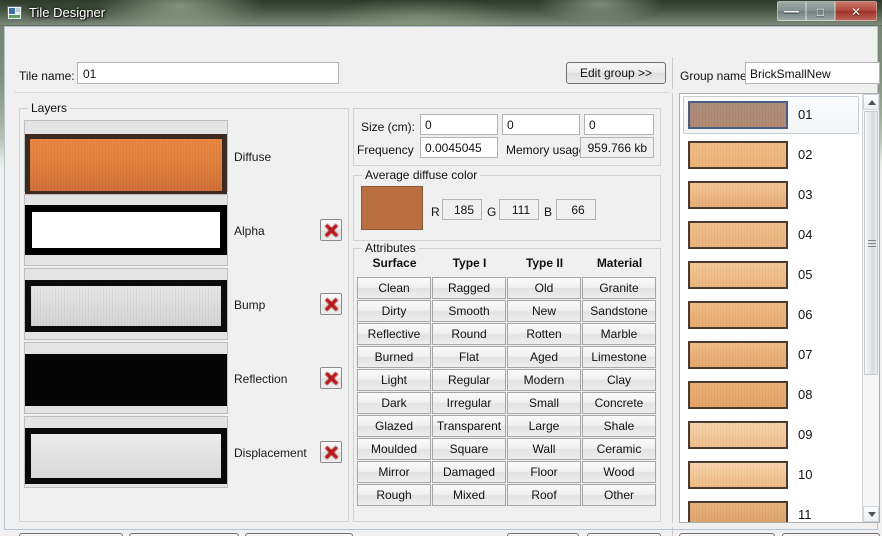  I want to click on layer-row: Bump, so click(184, 305).